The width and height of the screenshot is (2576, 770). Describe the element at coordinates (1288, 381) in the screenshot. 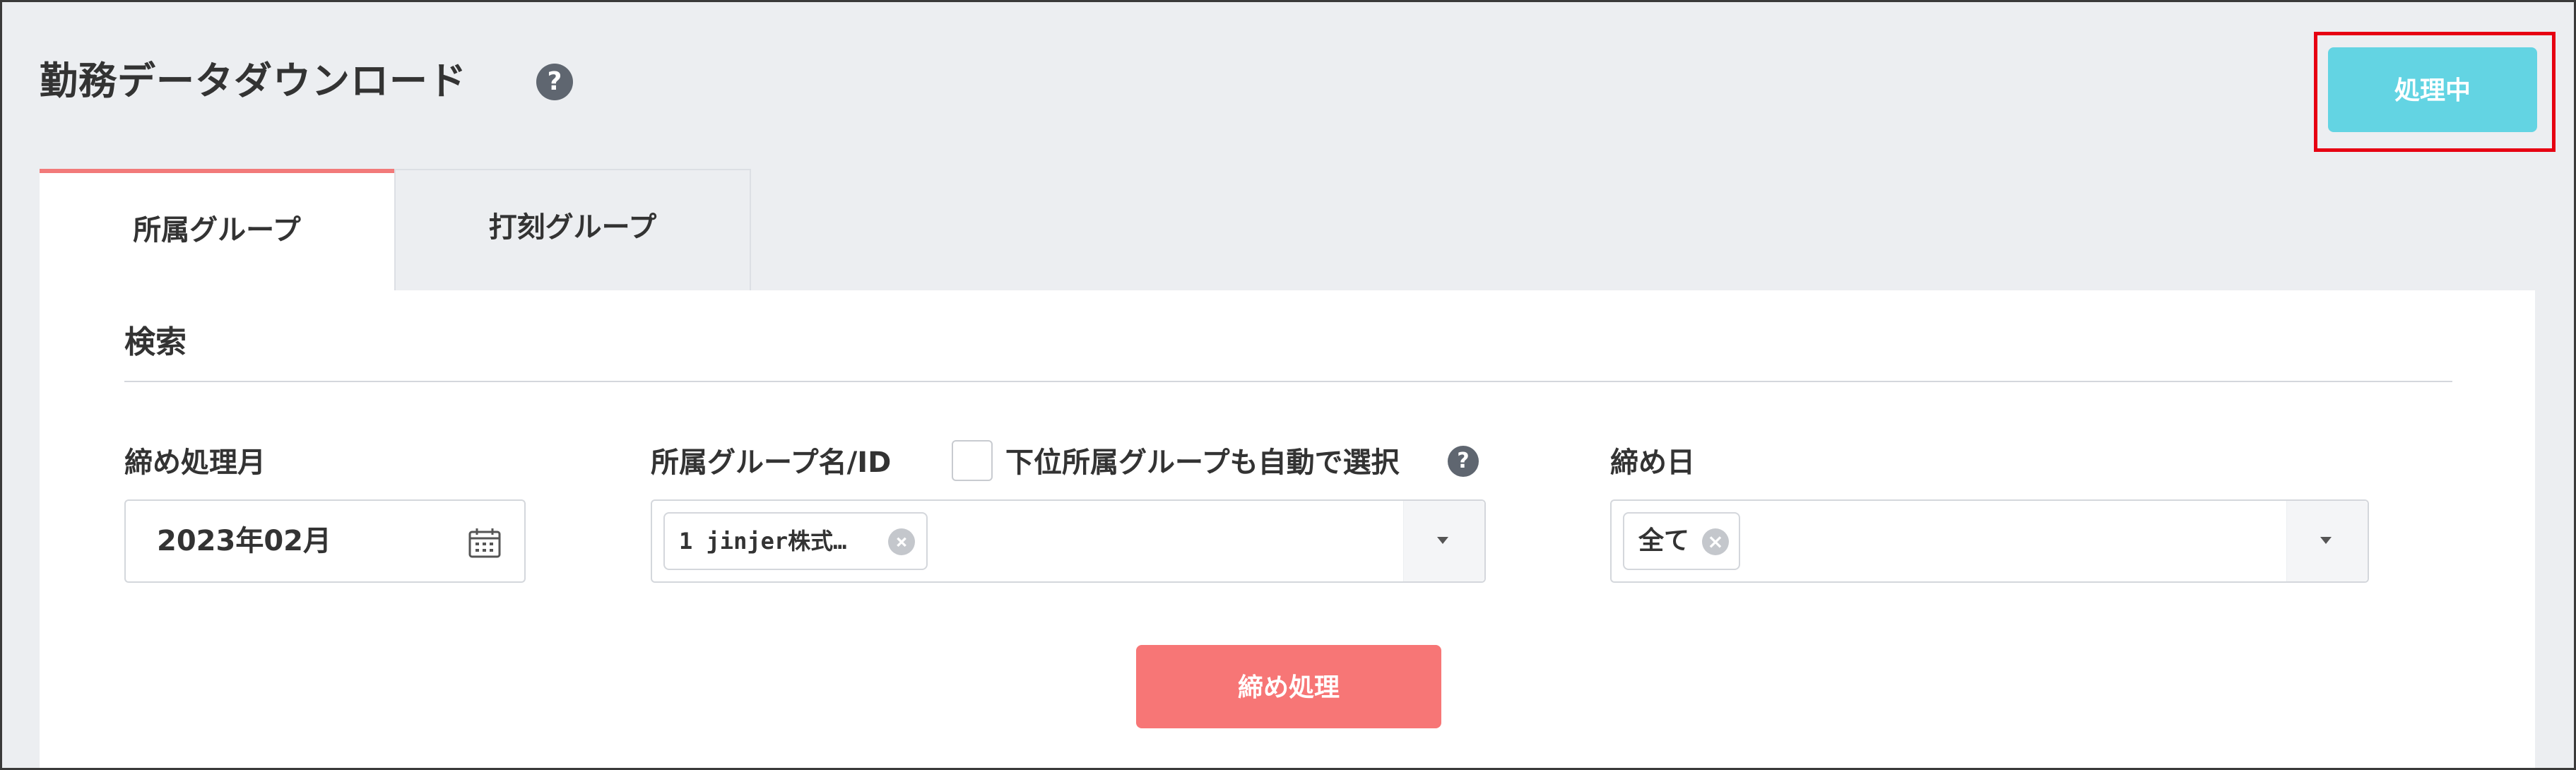

I see `section-divider` at that location.